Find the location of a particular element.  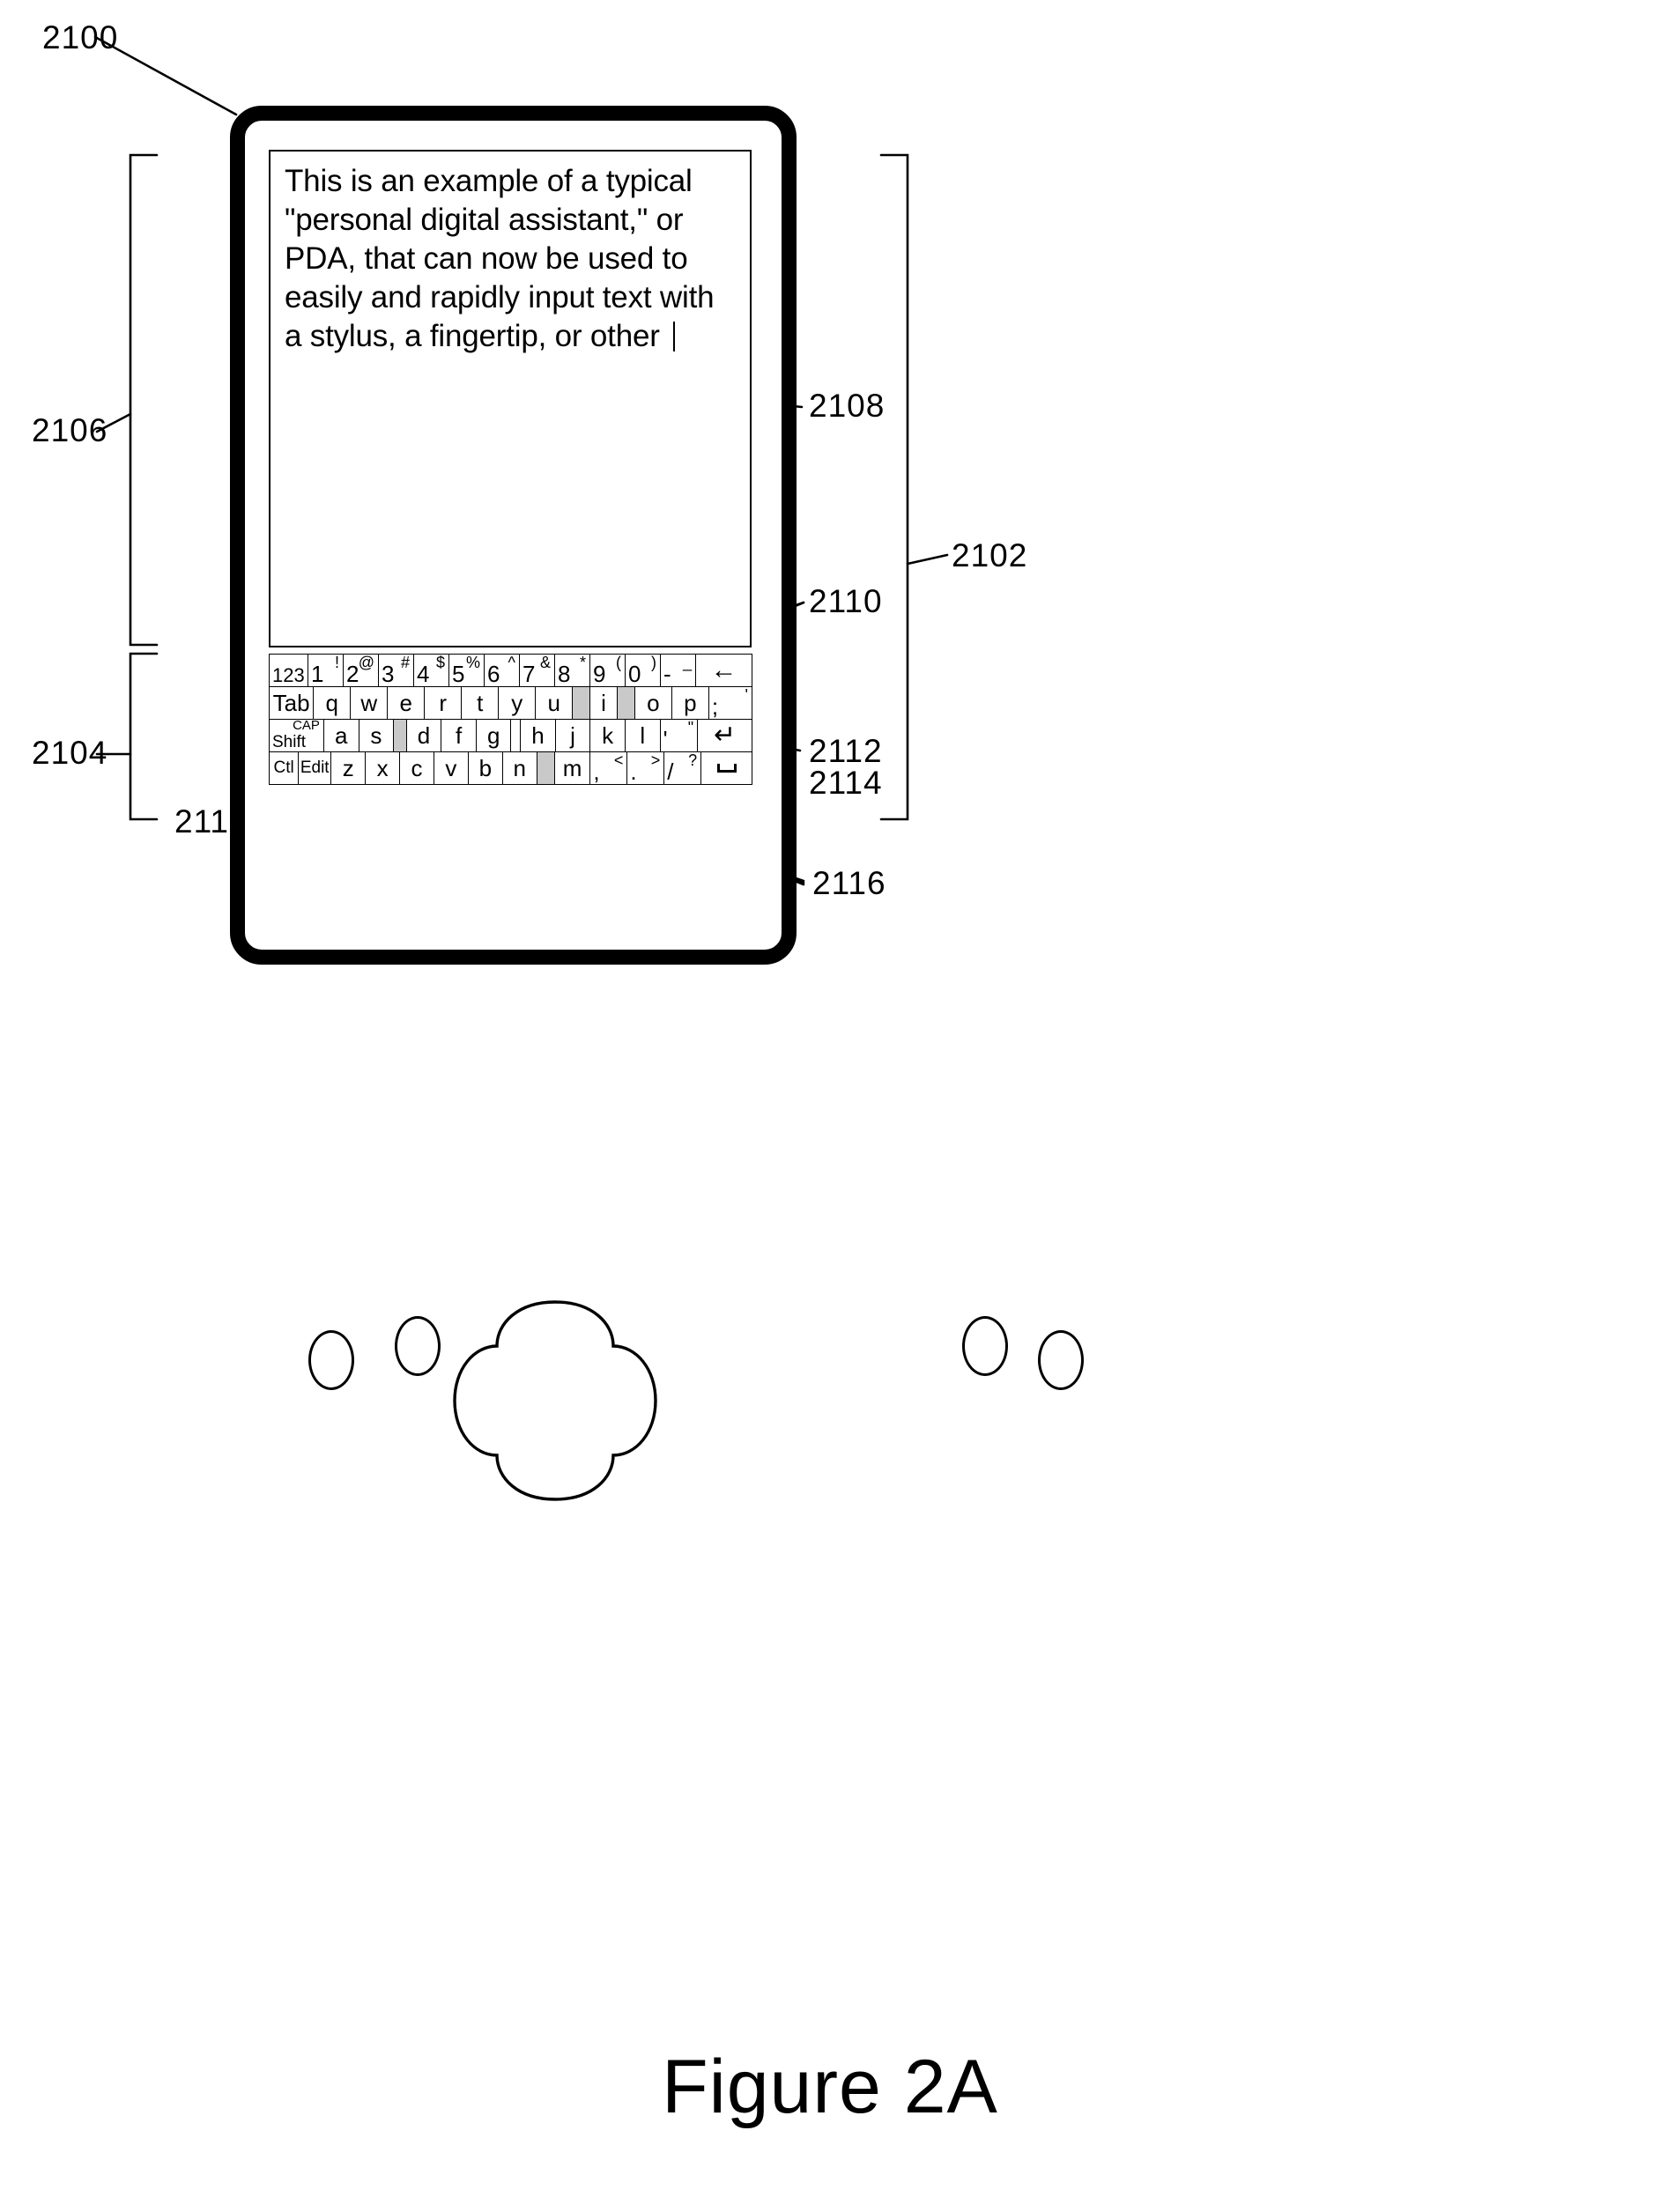

key-label: Ctl is located at coordinates (283, 767).